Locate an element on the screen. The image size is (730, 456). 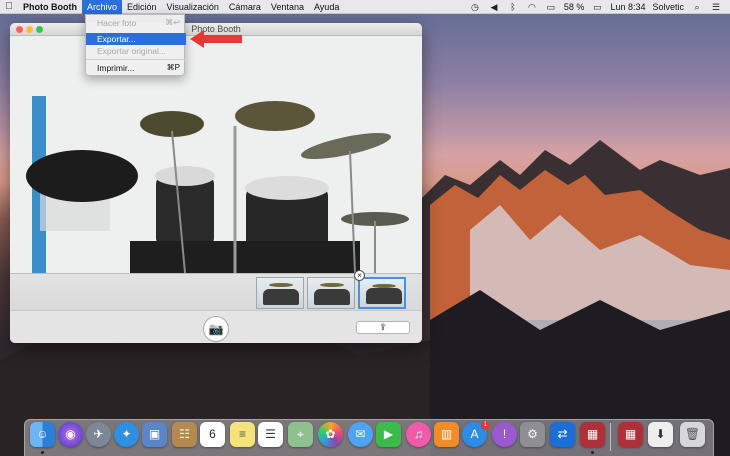
itunes-icon: ♫ is located at coordinates (418, 434).